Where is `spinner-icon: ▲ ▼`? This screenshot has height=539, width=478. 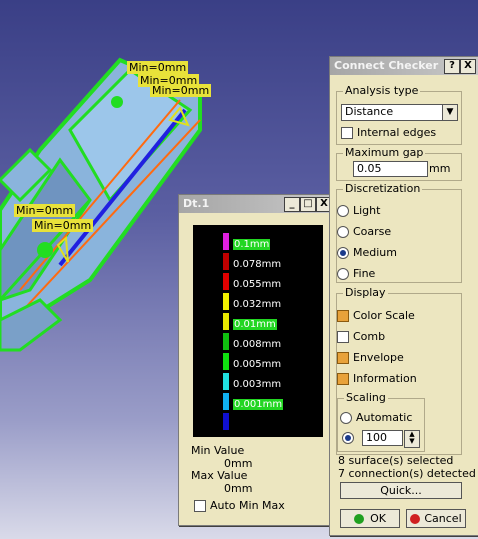 spinner-icon: ▲ ▼ is located at coordinates (412, 439).